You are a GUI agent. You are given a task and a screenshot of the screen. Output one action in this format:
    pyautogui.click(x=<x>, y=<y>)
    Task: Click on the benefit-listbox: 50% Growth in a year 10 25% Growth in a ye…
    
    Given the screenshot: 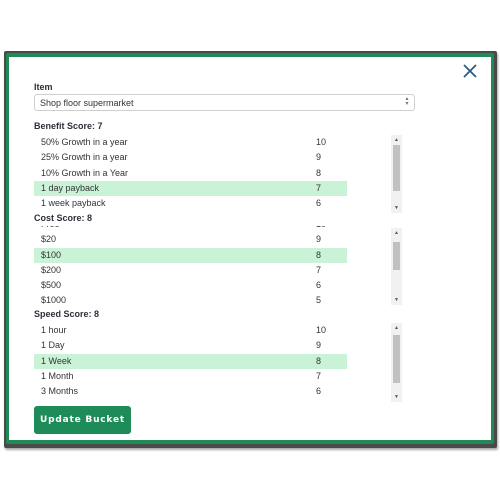 What is the action you would take?
    pyautogui.click(x=218, y=174)
    